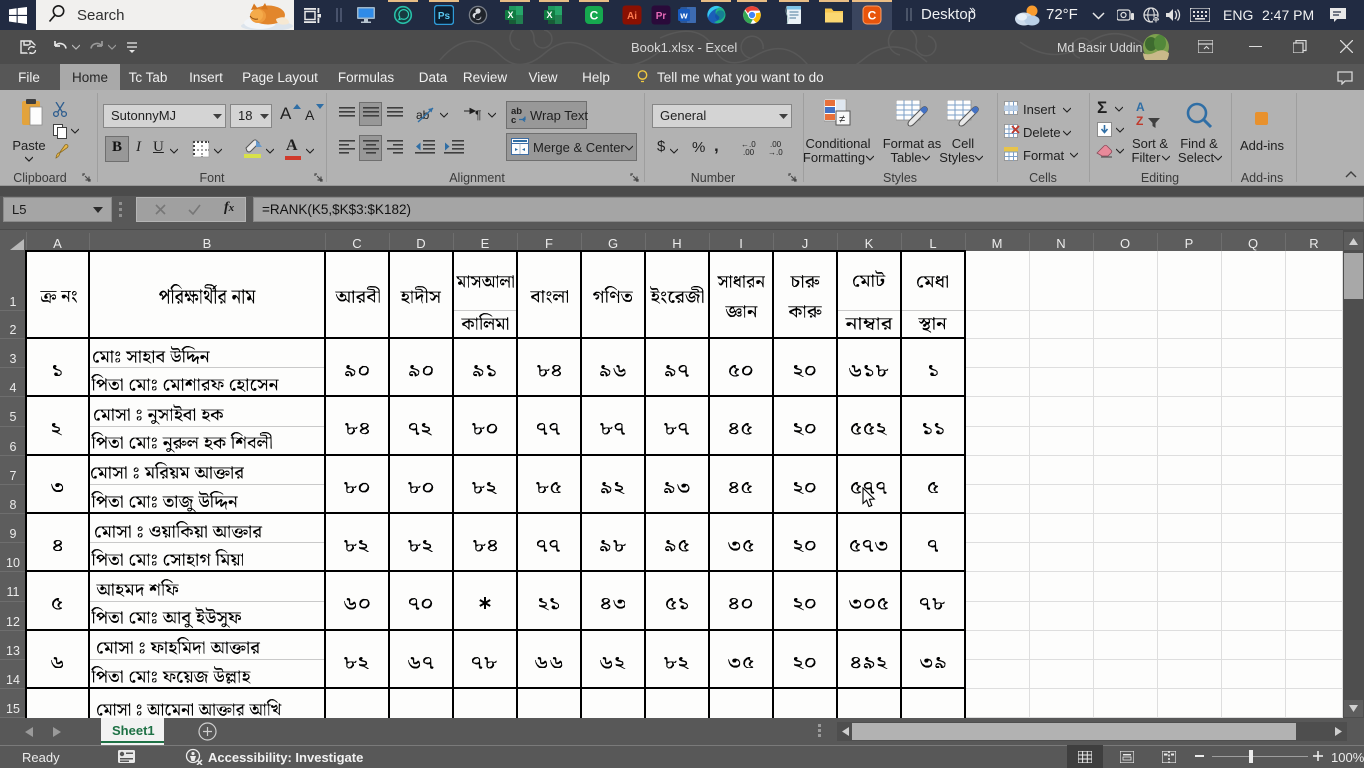 The height and width of the screenshot is (768, 1364). What do you see at coordinates (513, 119) in the screenshot?
I see `svg-text: c` at bounding box center [513, 119].